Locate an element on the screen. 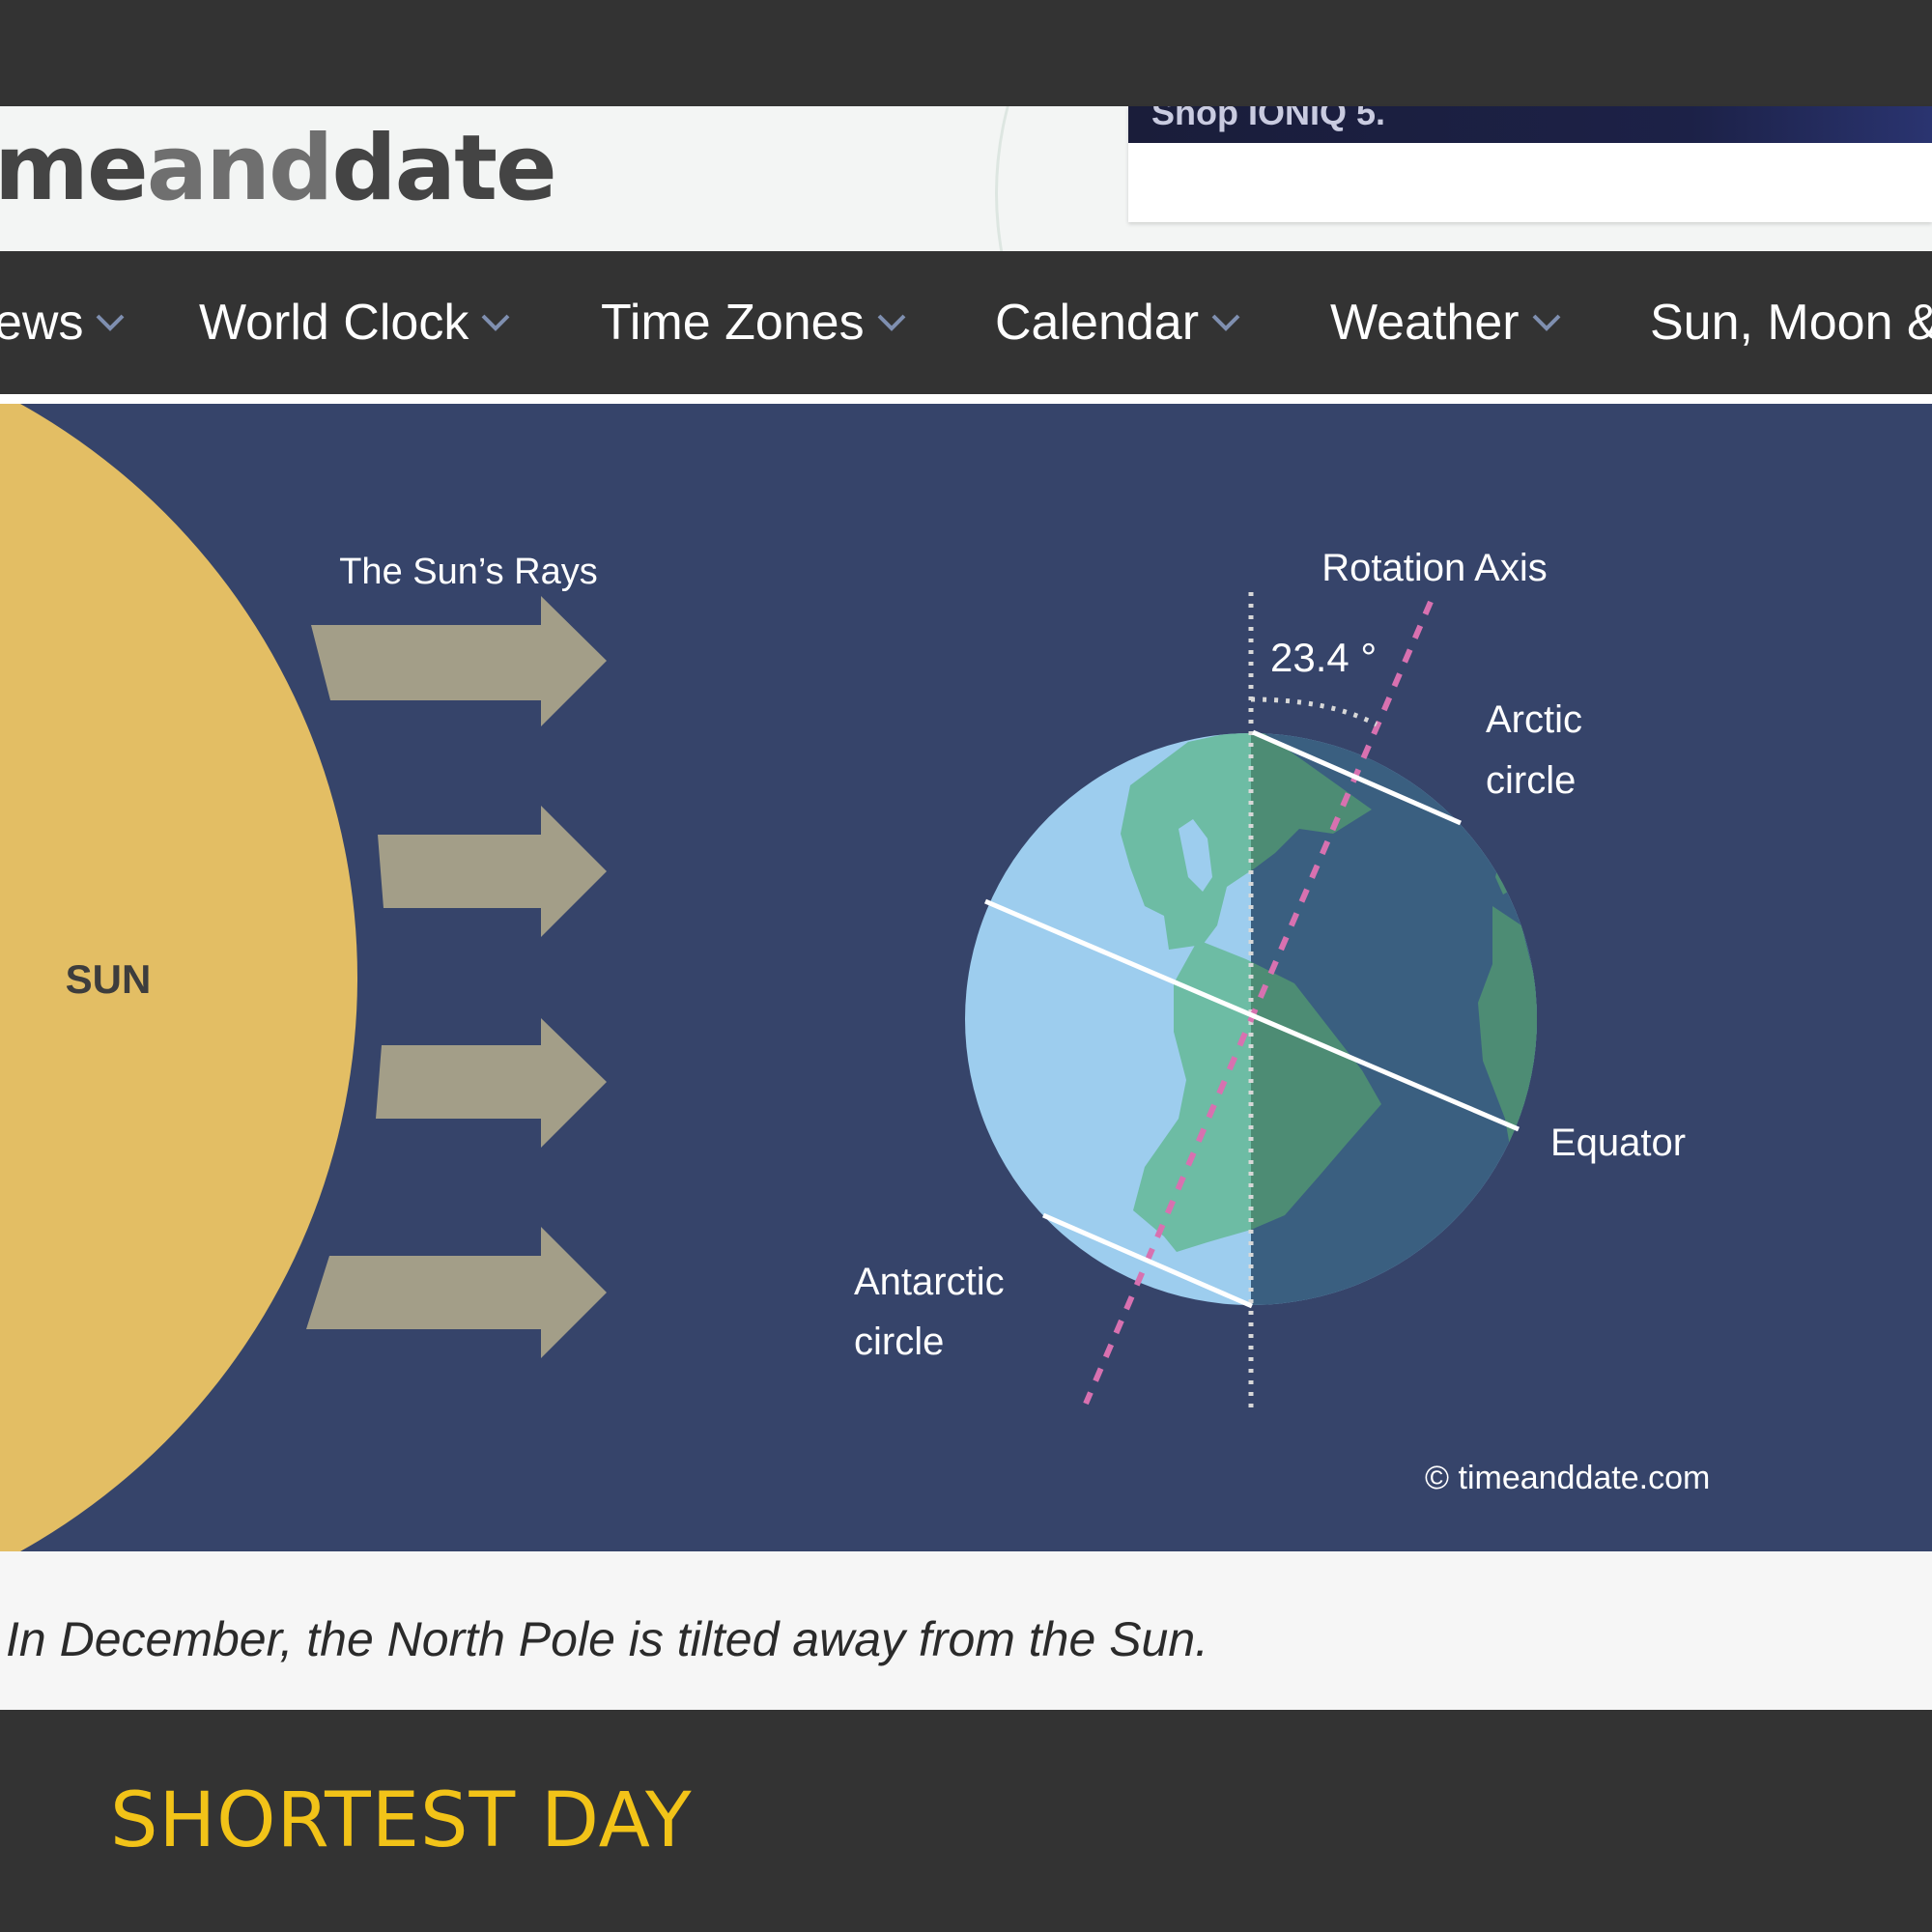 The height and width of the screenshot is (1932, 1932). nav-item-calendar: Calendar is located at coordinates (1118, 322).